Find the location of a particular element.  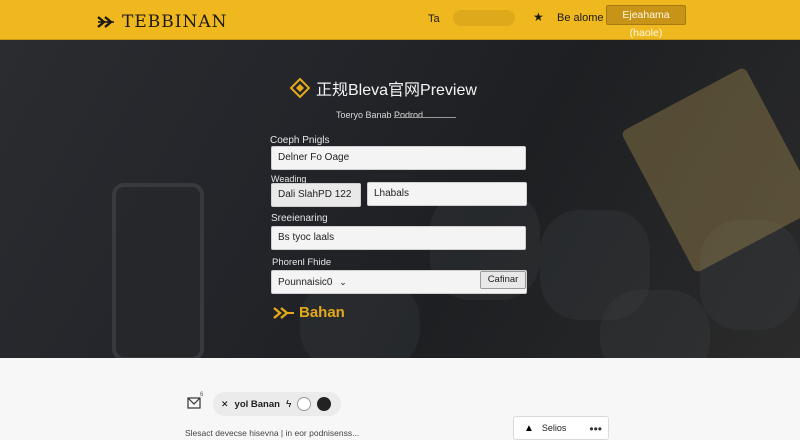

phone-illustration is located at coordinates (158, 270).